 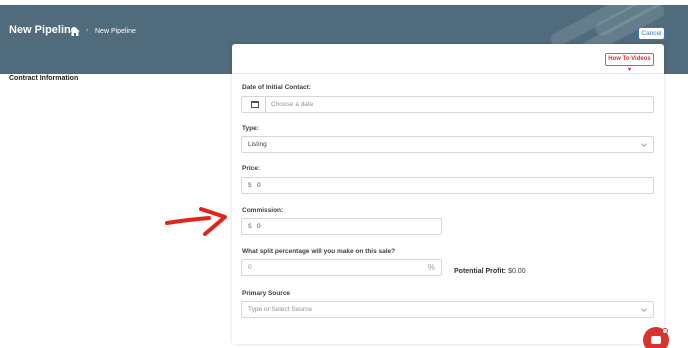 What do you see at coordinates (276, 87) in the screenshot?
I see `date-initial-contact-label: Date of Initial Contact:` at bounding box center [276, 87].